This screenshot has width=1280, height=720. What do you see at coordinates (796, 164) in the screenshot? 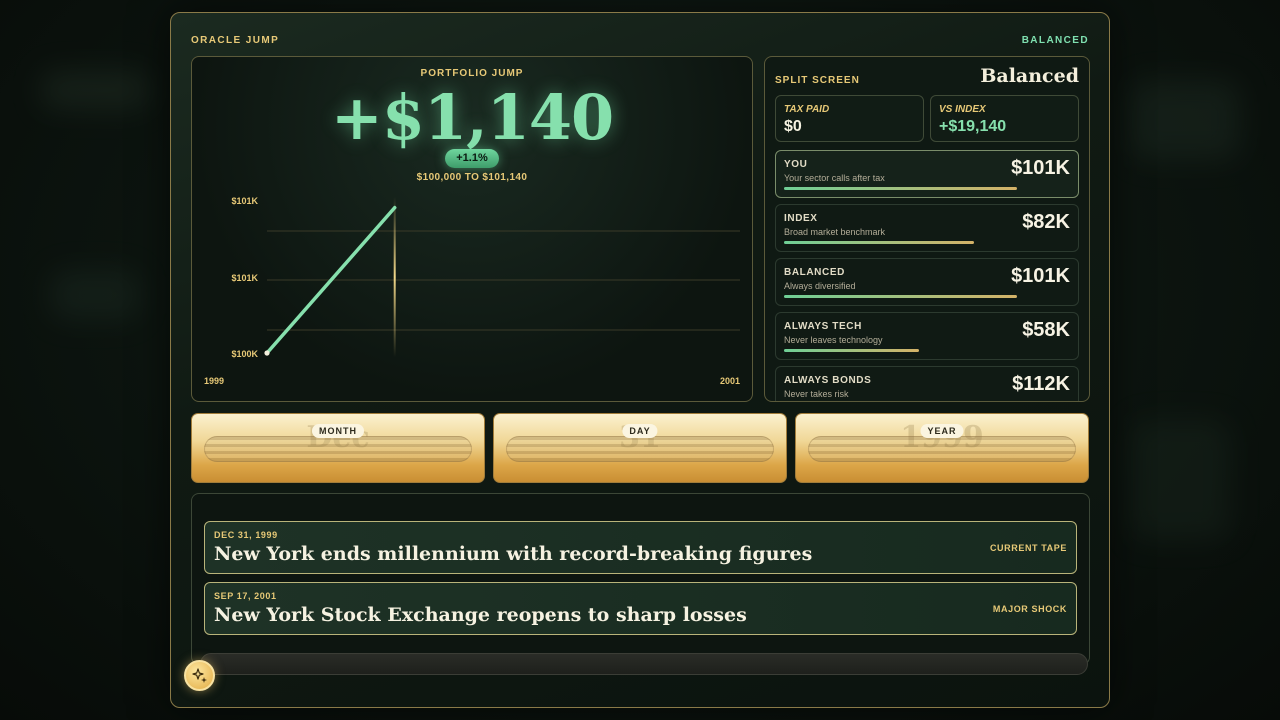
I see `row-name: YOU` at bounding box center [796, 164].